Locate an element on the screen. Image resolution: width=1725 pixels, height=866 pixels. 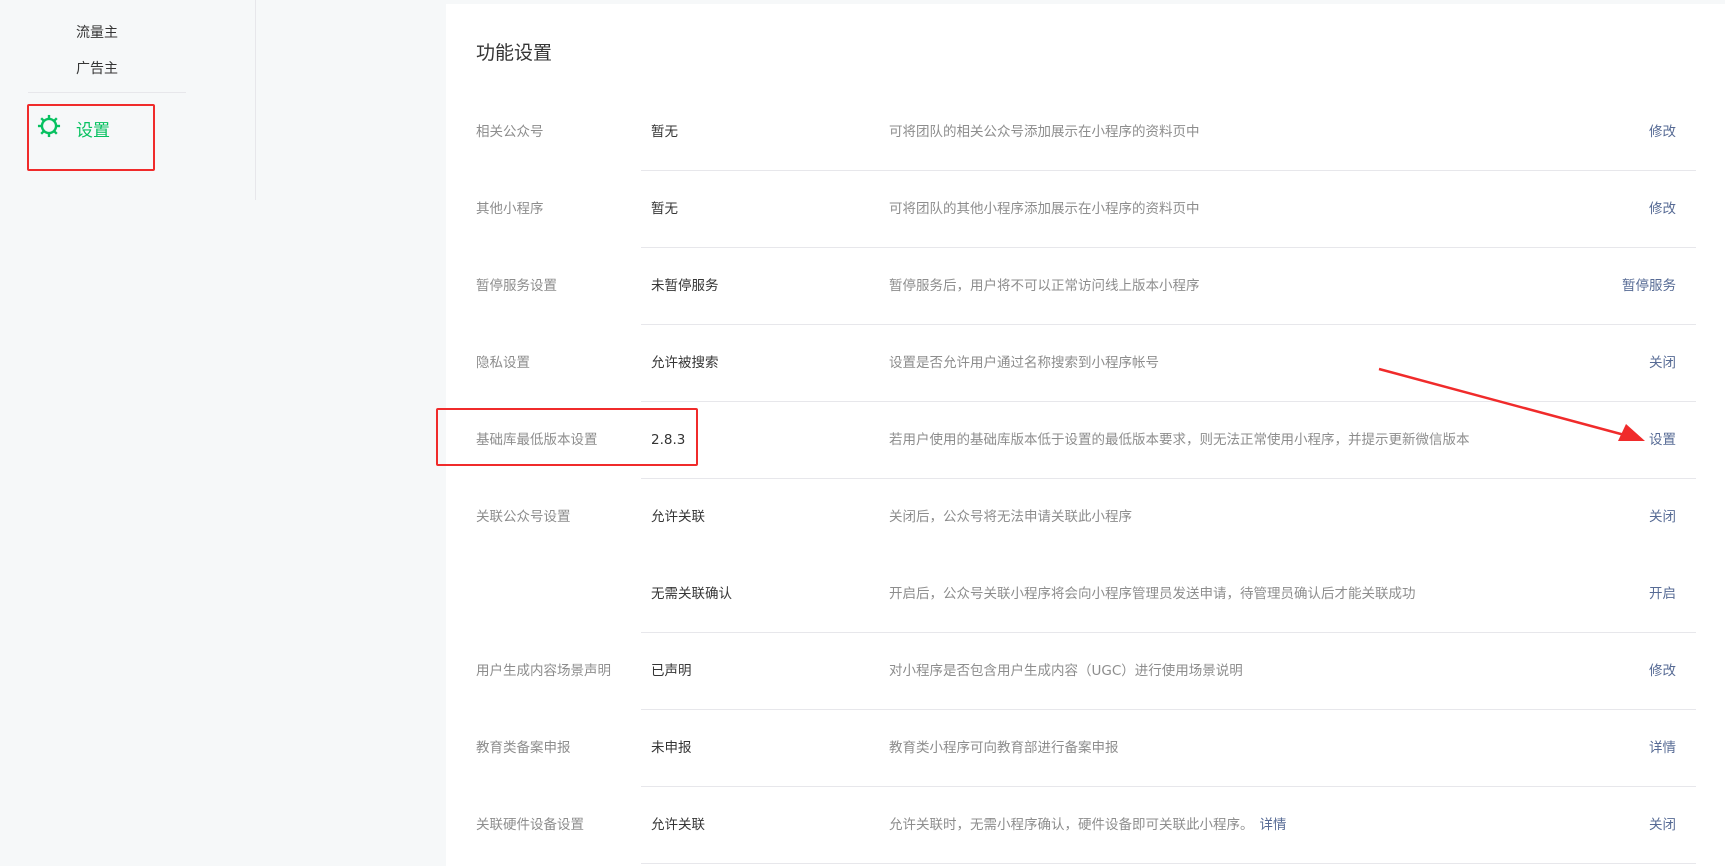
row-label: 关联硬件设备设置 is located at coordinates (530, 825).